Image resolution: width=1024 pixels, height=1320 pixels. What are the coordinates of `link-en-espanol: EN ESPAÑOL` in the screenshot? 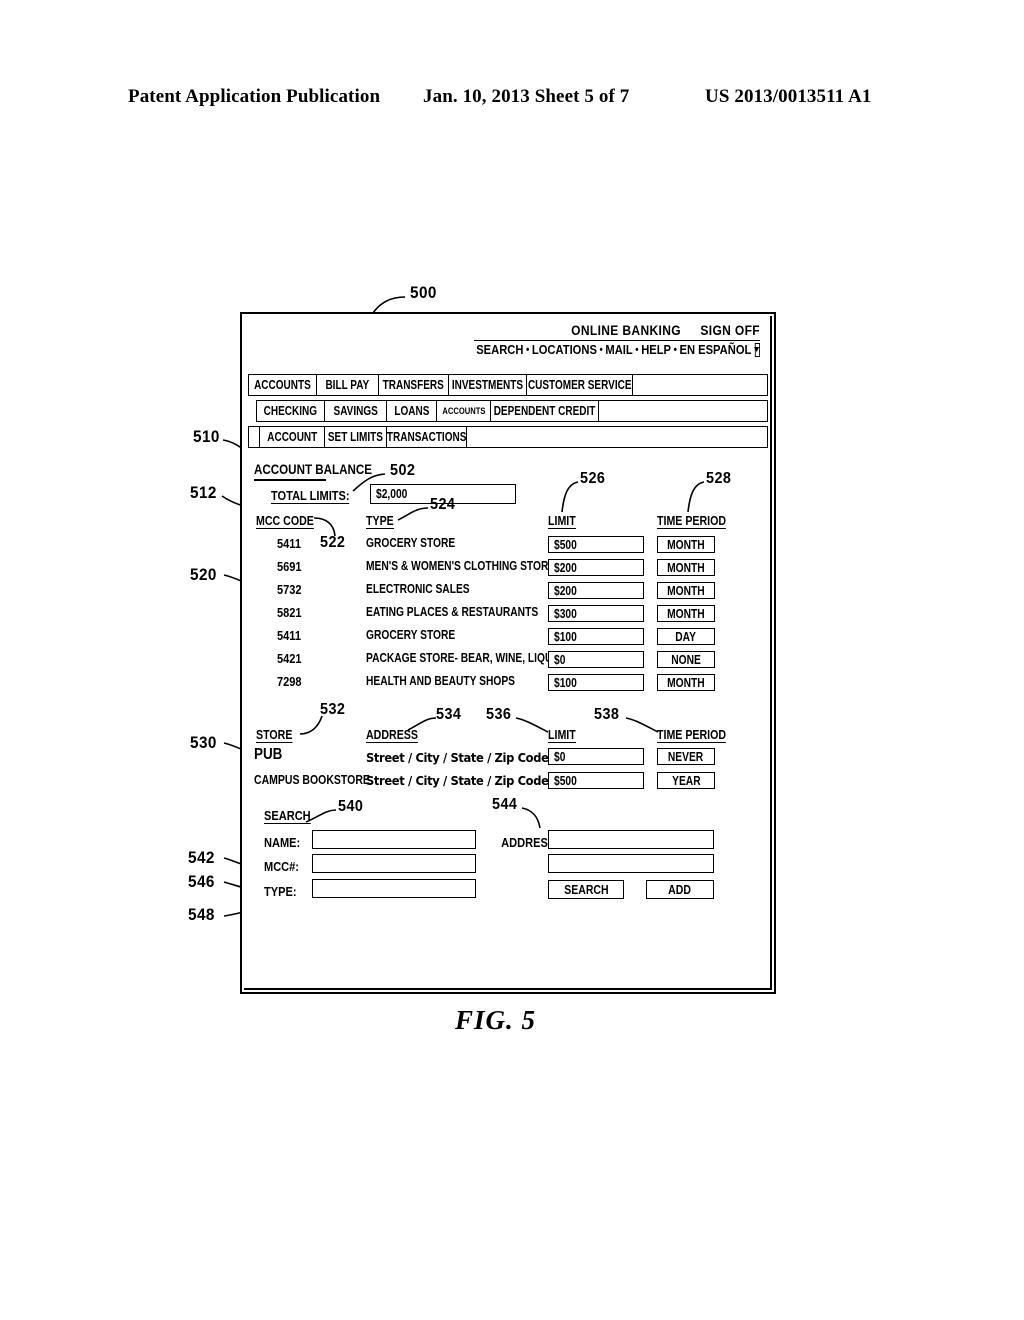 It's located at (715, 349).